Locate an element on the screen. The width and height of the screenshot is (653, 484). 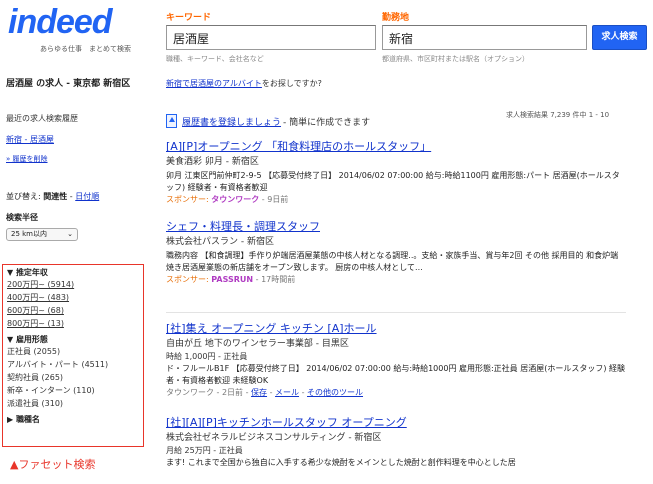
results-divider is located at coordinates (396, 312).